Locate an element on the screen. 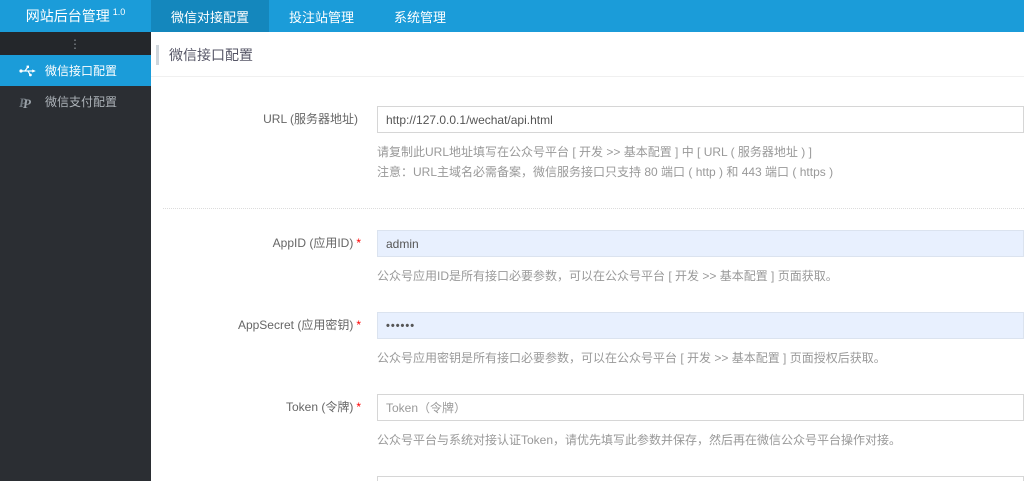  page-header: 微信接口配置 is located at coordinates (587, 54).